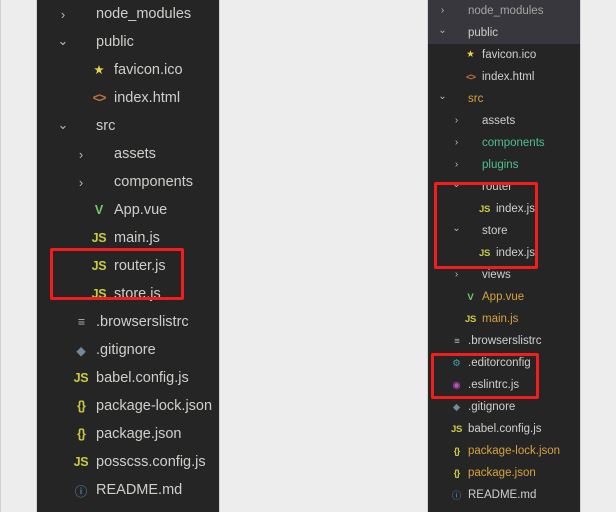 The image size is (616, 512). What do you see at coordinates (470, 297) in the screenshot?
I see `vue-icon: V` at bounding box center [470, 297].